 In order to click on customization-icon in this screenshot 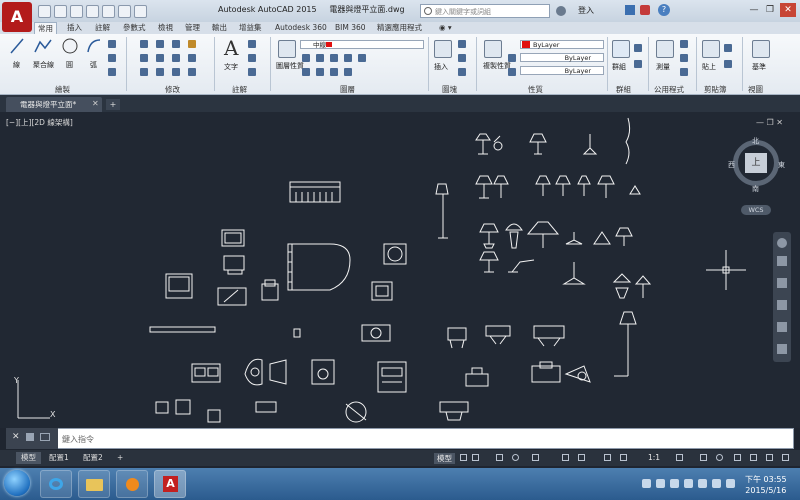, I will do `click(785, 457)`.